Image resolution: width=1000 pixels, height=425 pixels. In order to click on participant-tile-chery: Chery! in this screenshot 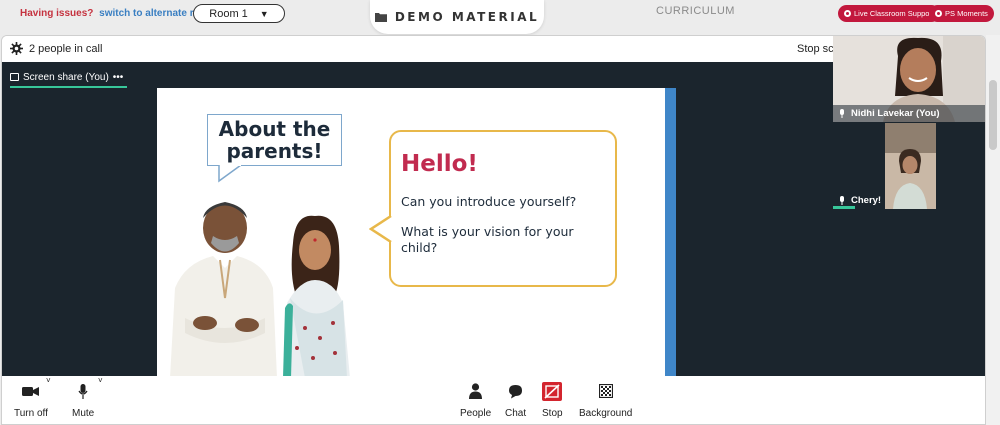, I will do `click(909, 166)`.